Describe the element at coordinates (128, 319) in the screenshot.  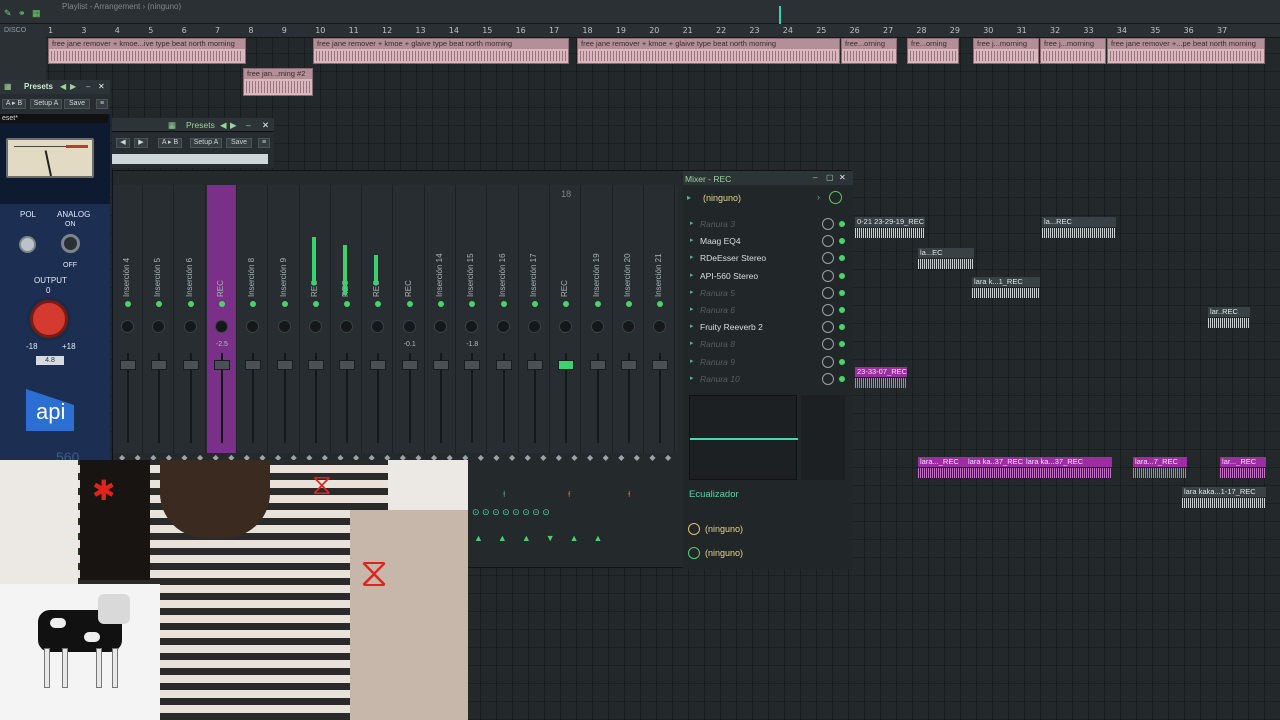
I see `mixer-track: Inserción 4` at that location.